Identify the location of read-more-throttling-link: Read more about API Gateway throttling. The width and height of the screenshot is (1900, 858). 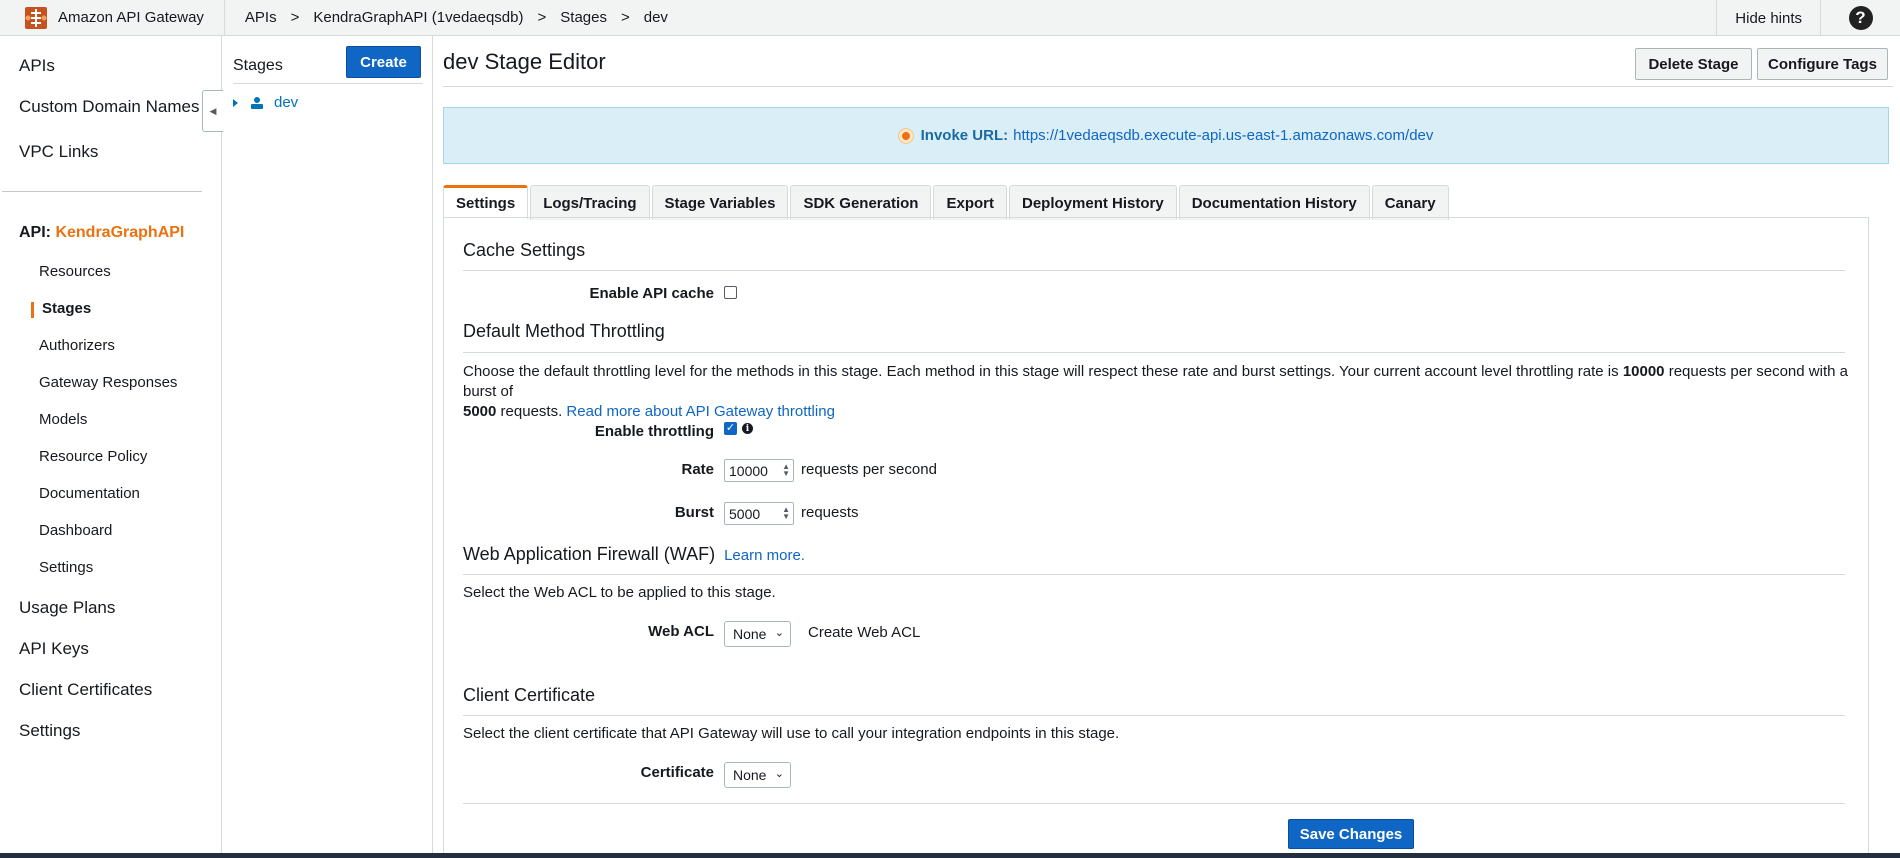
(700, 411).